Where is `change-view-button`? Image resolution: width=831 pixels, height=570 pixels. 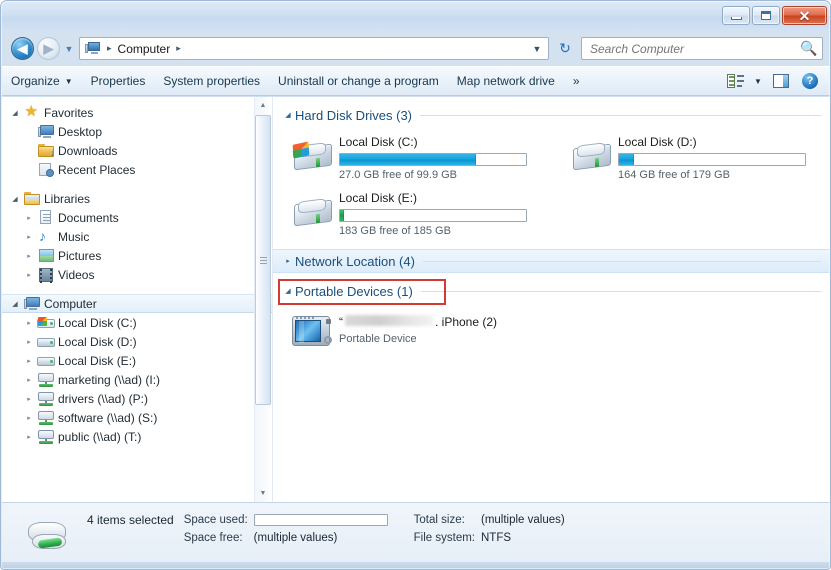
change-view-button is located at coordinates (735, 81).